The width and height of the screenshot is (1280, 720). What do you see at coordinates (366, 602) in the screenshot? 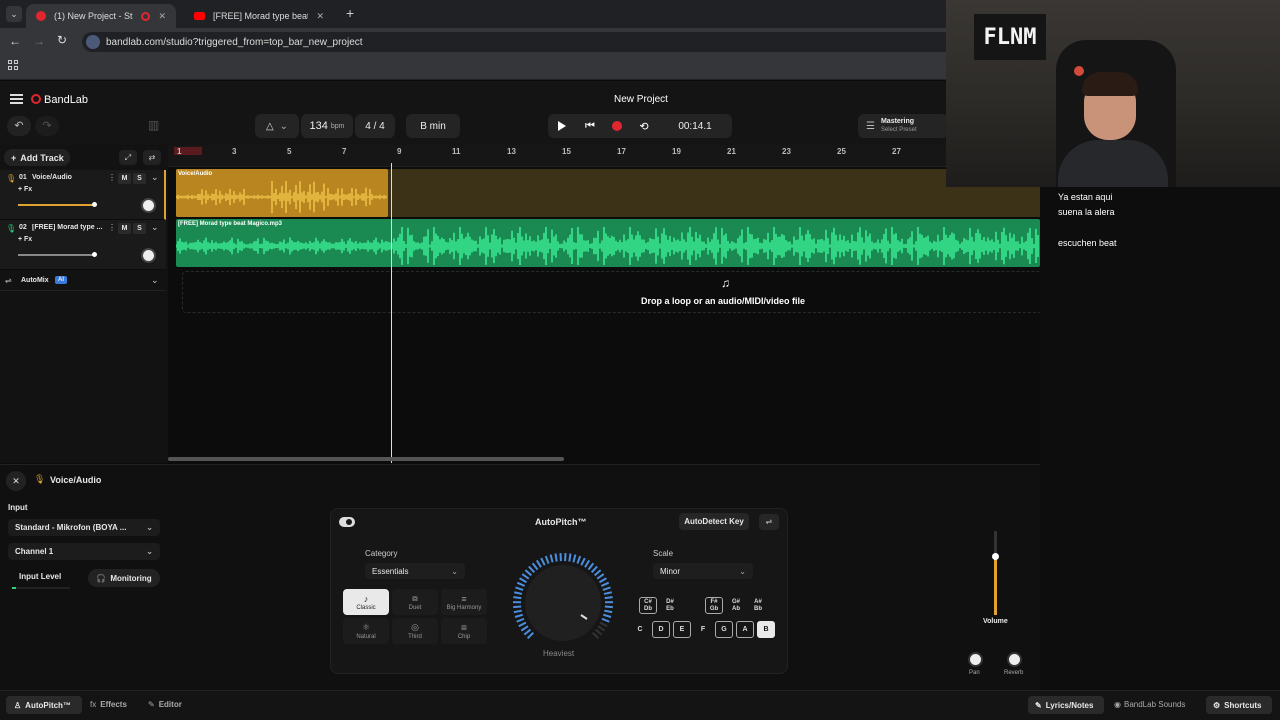
I see `category-classic: ♪ Classic` at bounding box center [366, 602].